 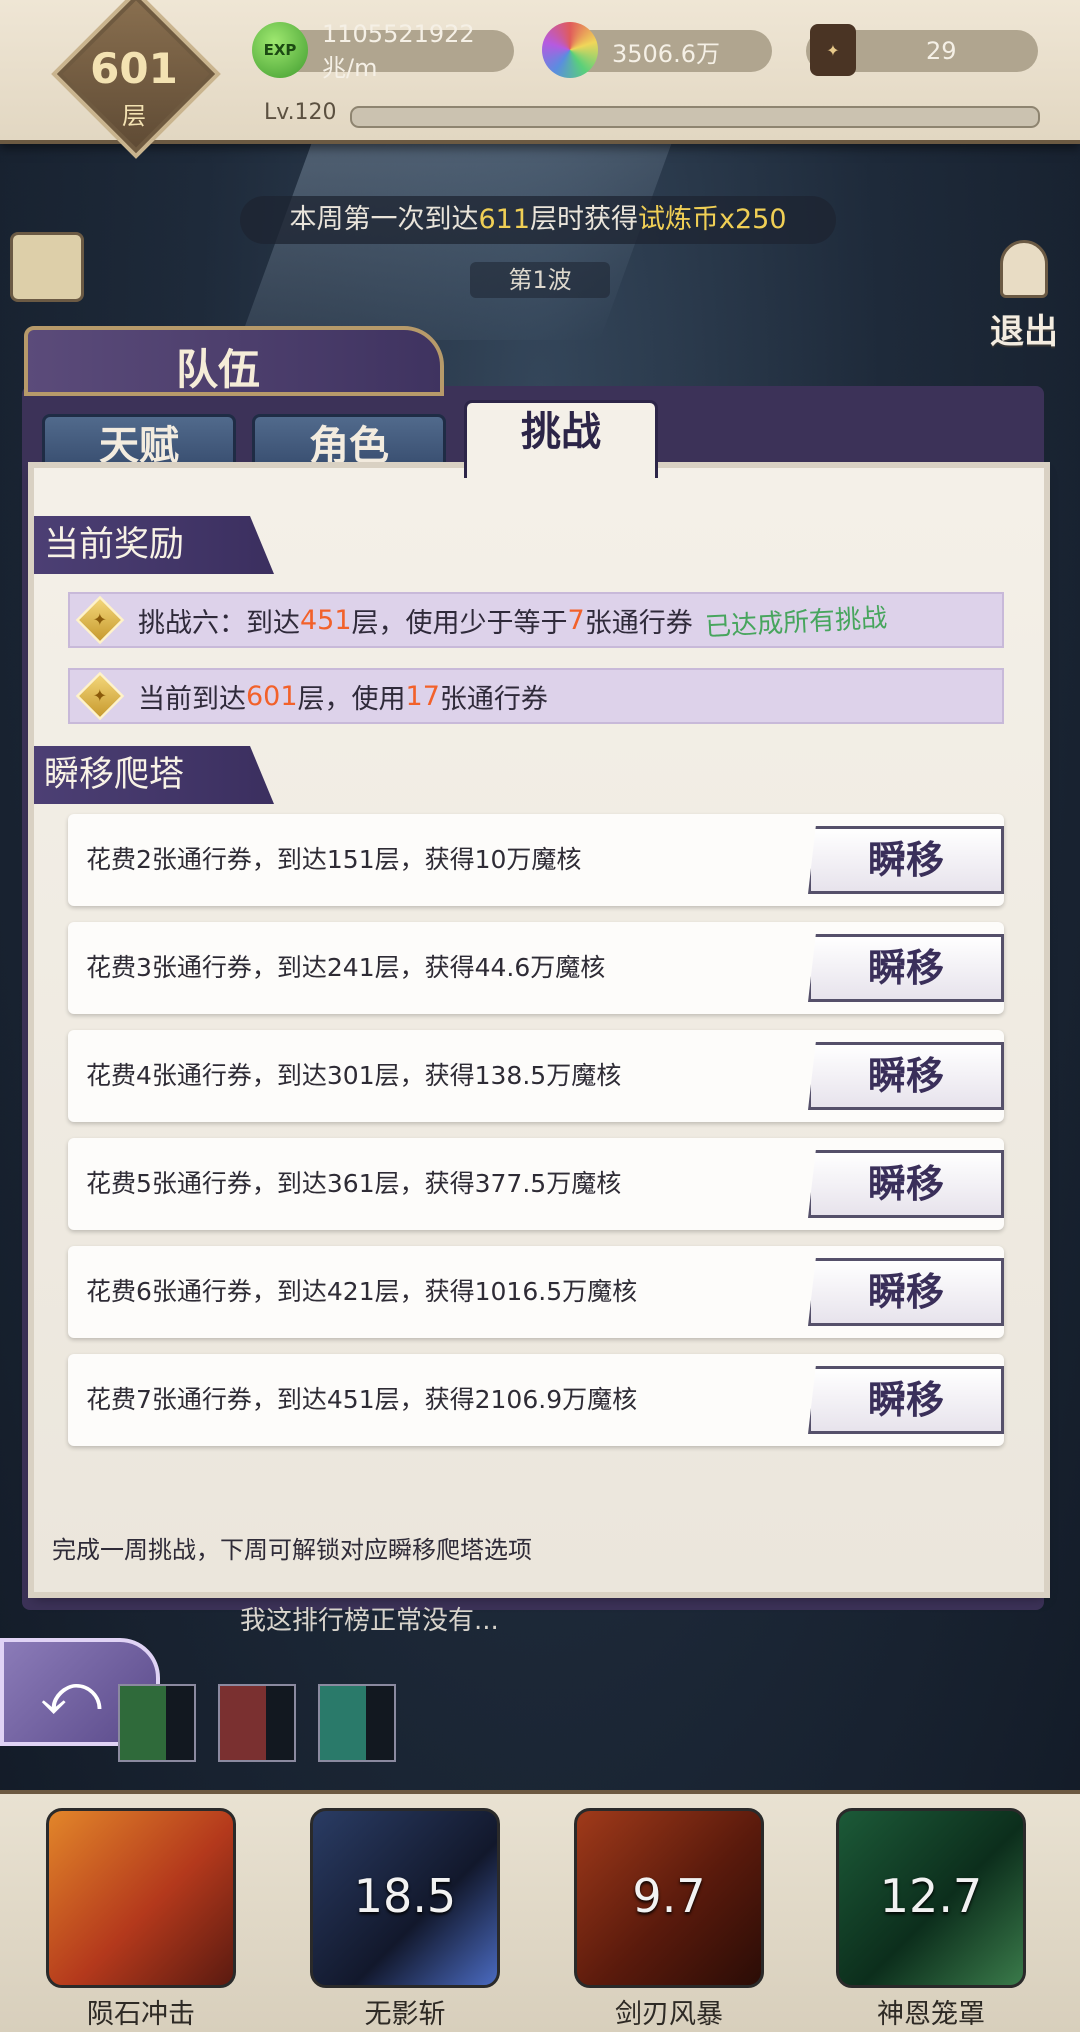 What do you see at coordinates (584, 219) in the screenshot?
I see `notice-middle: 层时获得` at bounding box center [584, 219].